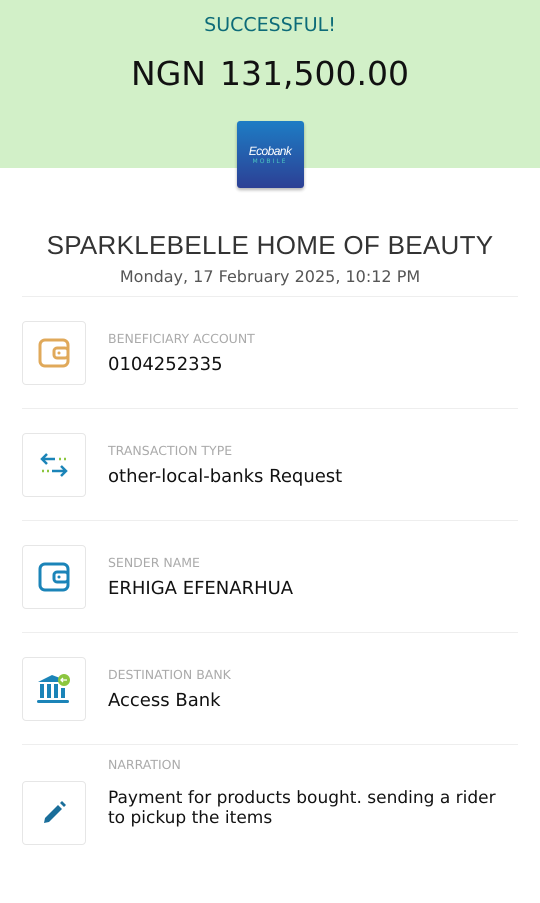 Image resolution: width=540 pixels, height=903 pixels. I want to click on beneficiary-name: SPARKLEBELLE HOME OF BEAUTY, so click(270, 245).